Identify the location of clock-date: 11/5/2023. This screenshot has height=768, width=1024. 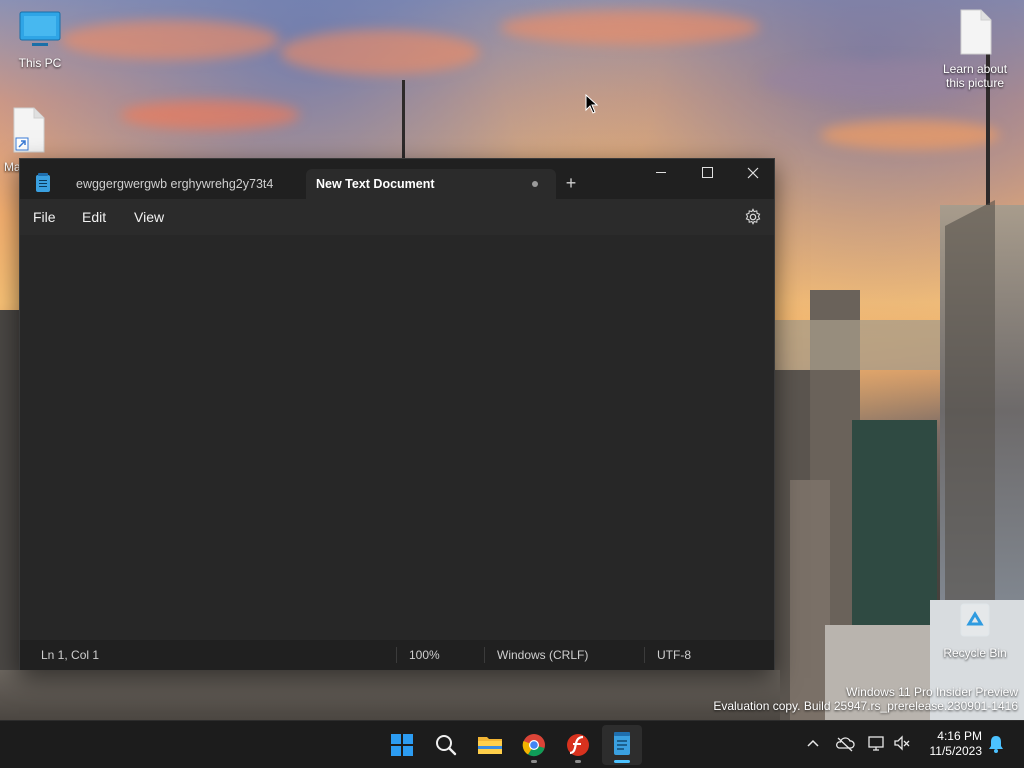
(956, 751).